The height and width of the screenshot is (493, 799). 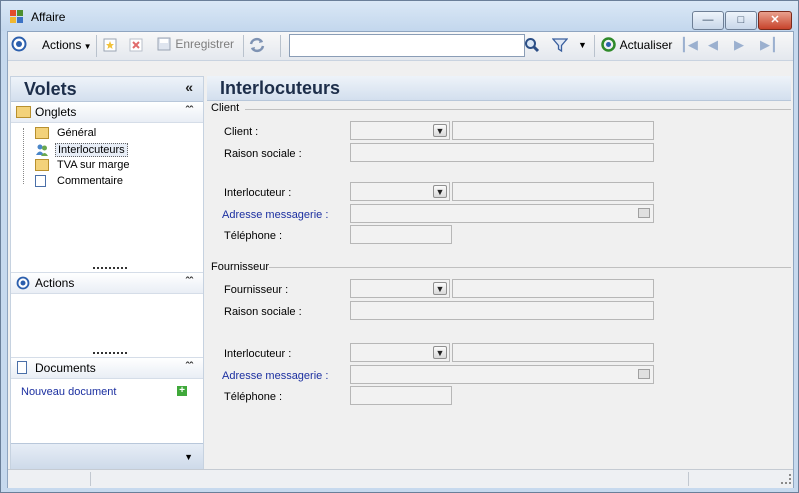 I want to click on add-icon: +, so click(x=182, y=391).